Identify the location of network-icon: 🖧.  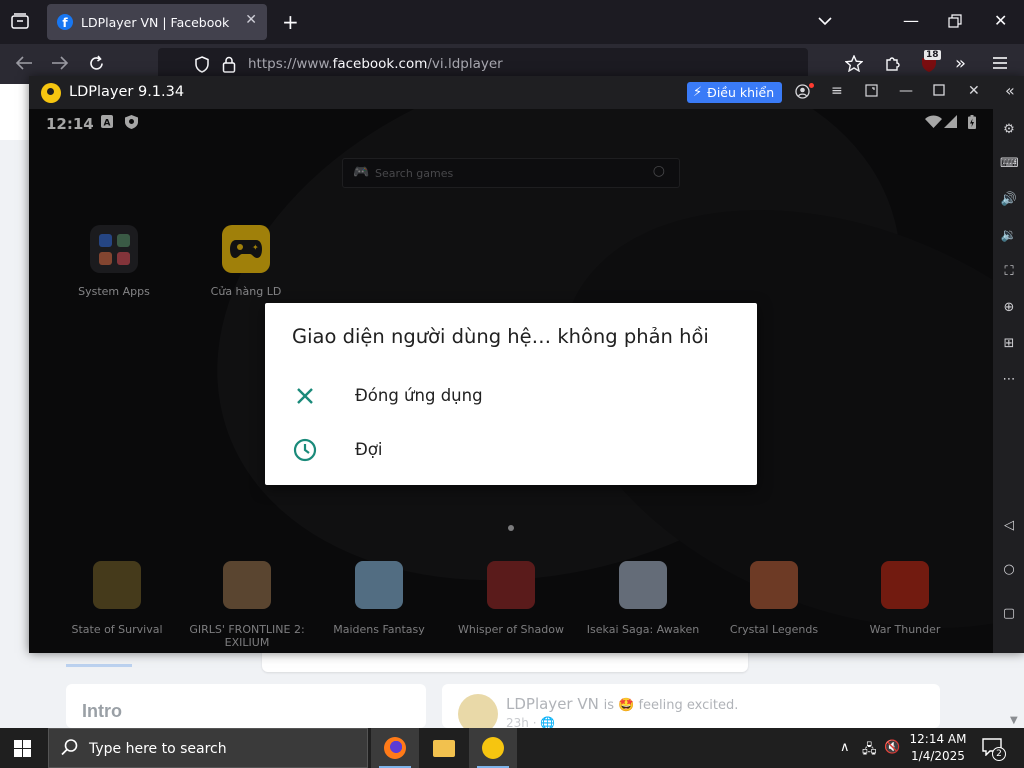
(869, 751).